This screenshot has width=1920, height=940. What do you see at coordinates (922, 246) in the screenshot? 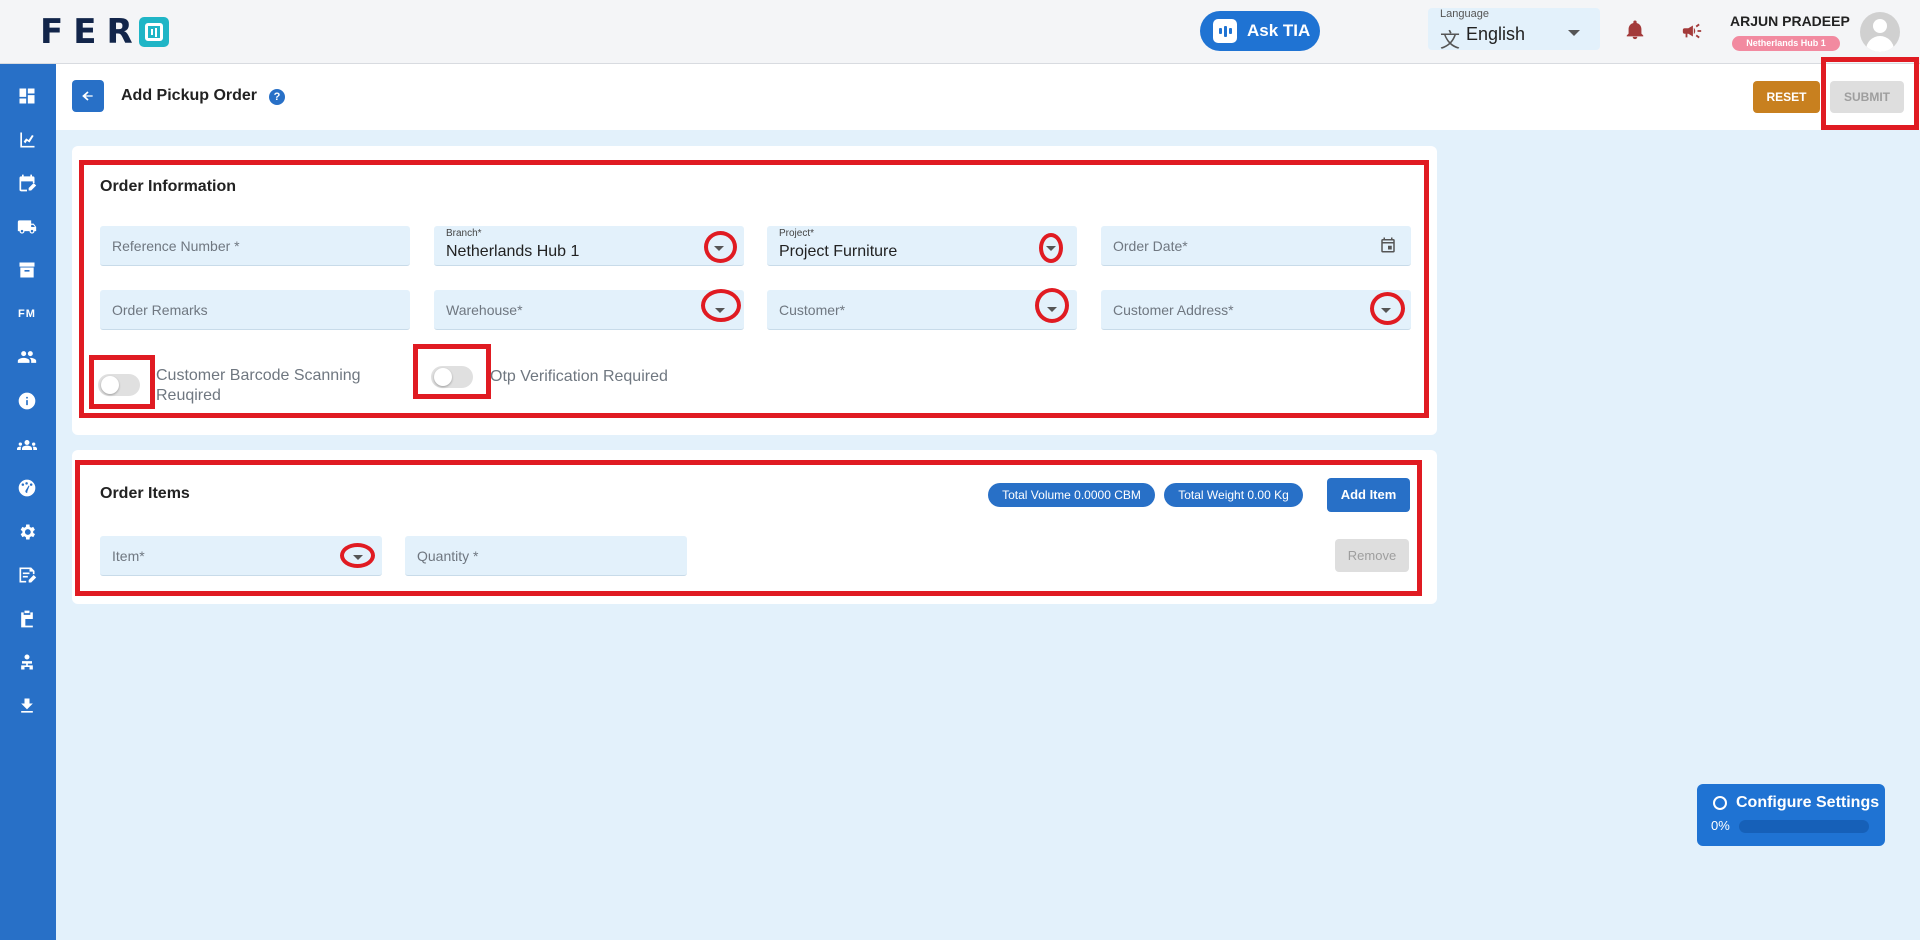
I see `project-select: Project* Project Furniture` at bounding box center [922, 246].